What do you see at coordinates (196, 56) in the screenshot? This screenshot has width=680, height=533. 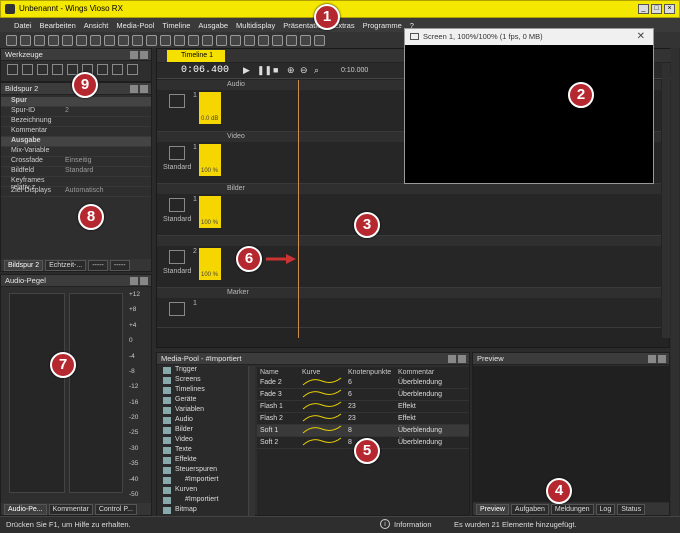 I see `tab-timeline-1: Timeline 1` at bounding box center [196, 56].